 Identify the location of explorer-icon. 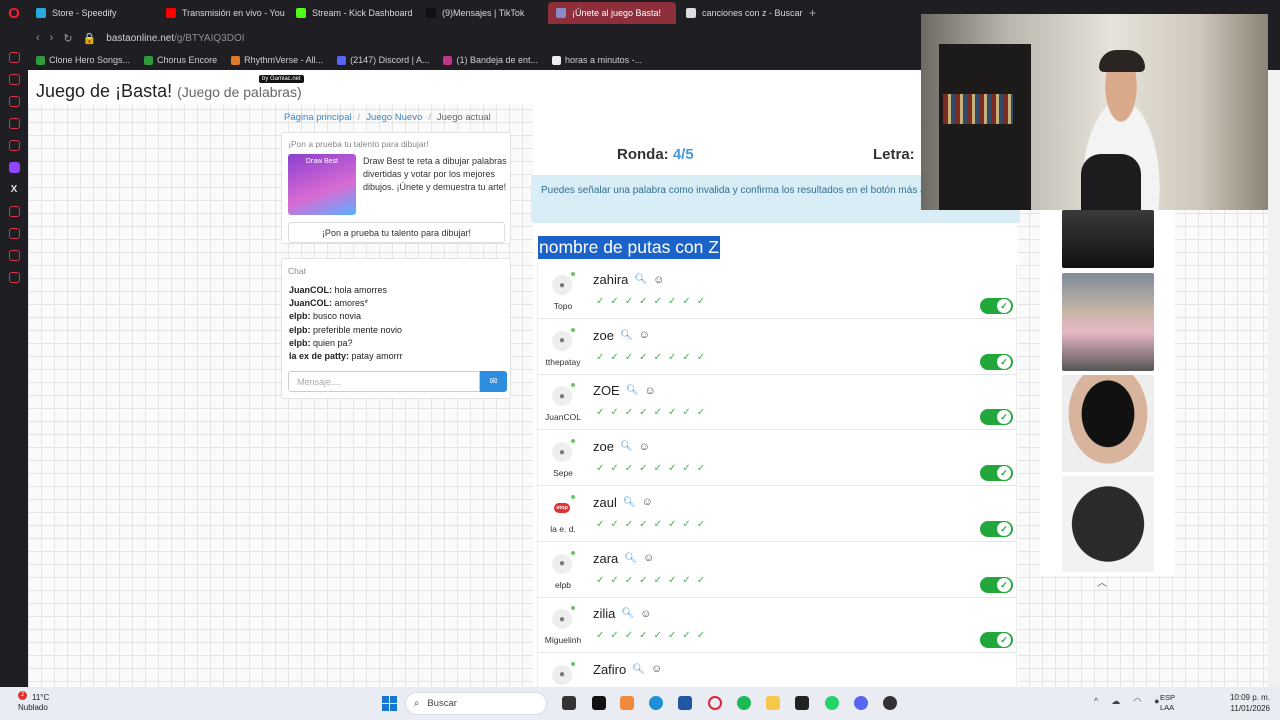
(773, 703).